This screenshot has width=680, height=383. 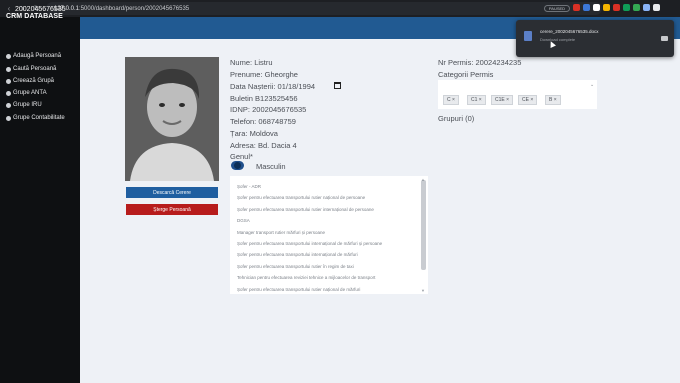 I want to click on sidebar-item: Grupe ANTA, so click(x=26, y=93).